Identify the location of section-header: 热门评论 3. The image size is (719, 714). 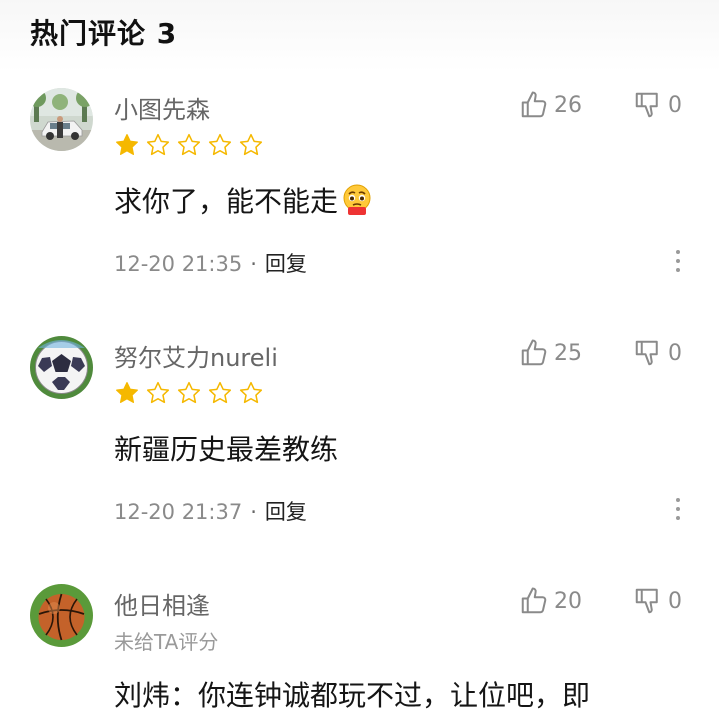
(359, 36).